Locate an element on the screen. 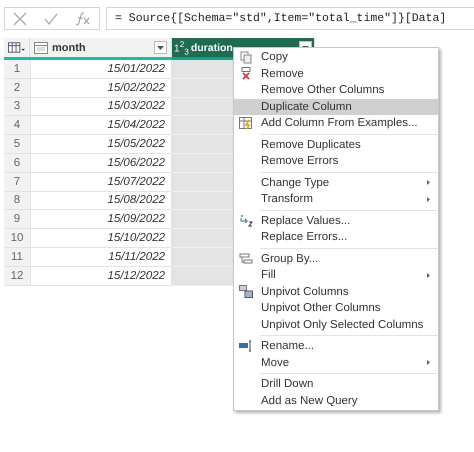 Image resolution: width=474 pixels, height=452 pixels. table-cell: 15/07/2022 is located at coordinates (101, 182).